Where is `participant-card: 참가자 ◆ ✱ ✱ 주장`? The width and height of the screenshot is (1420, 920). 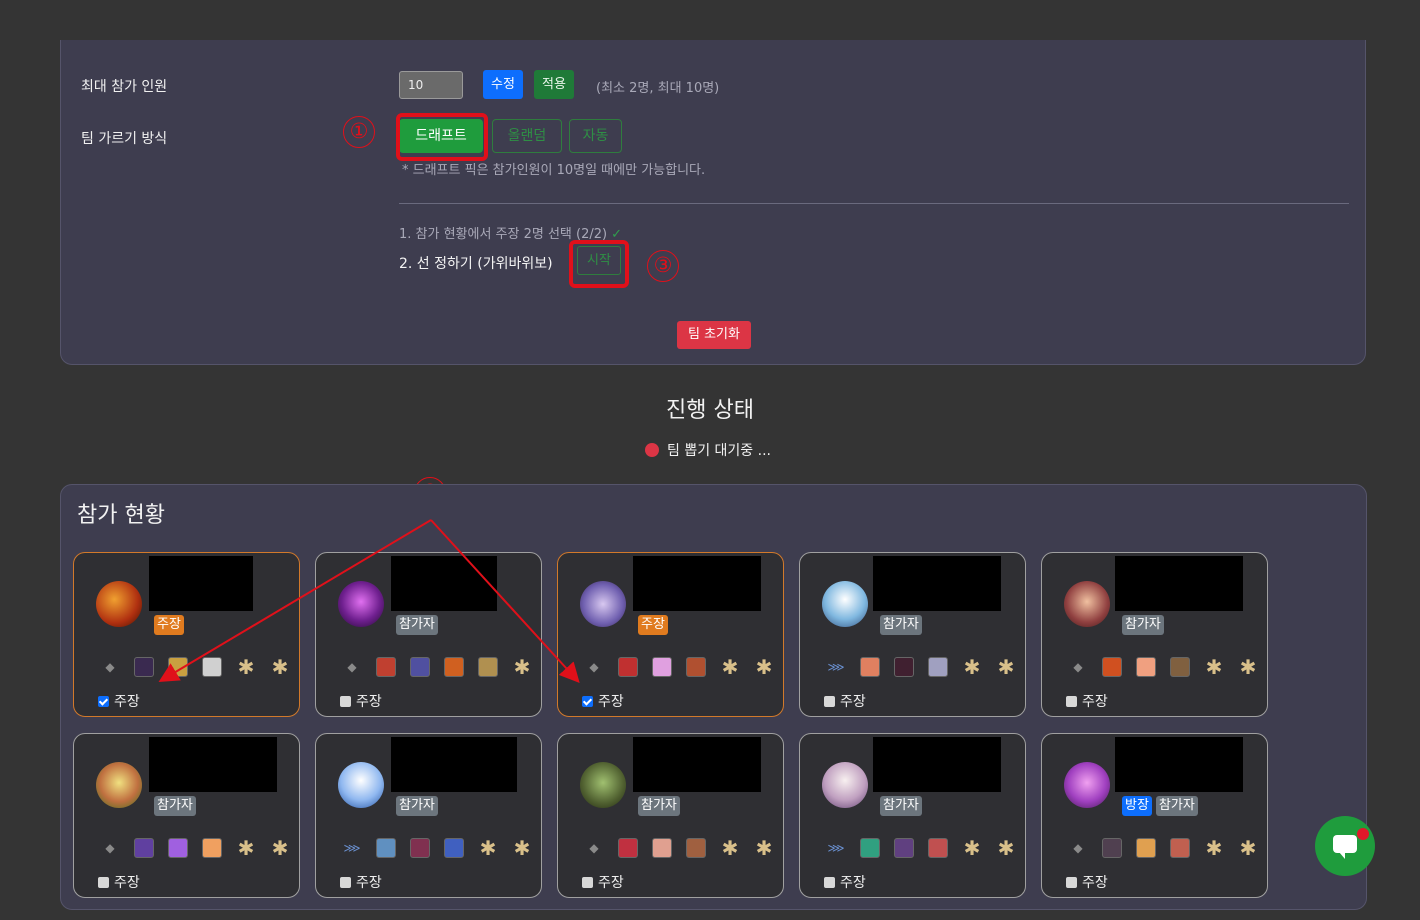
participant-card: 참가자 ◆ ✱ ✱ 주장 is located at coordinates (1154, 634).